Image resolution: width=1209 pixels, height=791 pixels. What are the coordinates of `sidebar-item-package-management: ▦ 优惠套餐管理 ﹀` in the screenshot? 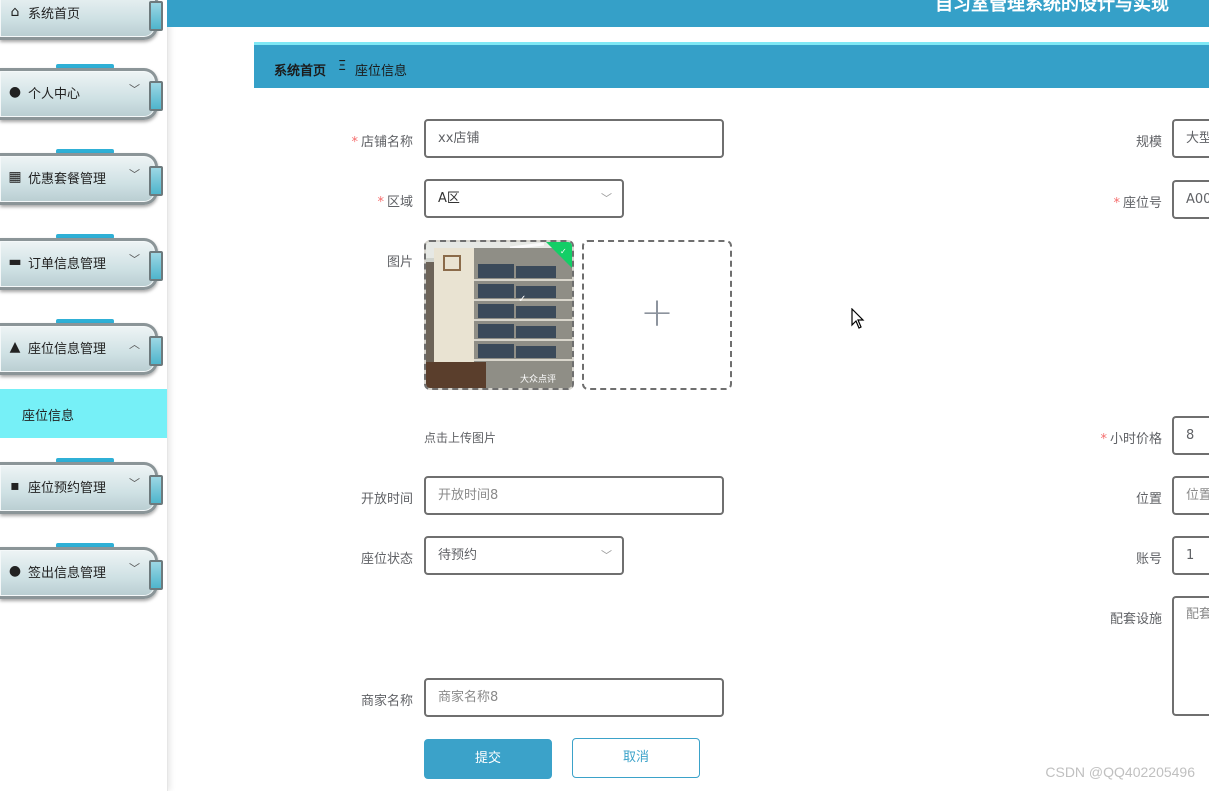 It's located at (81, 178).